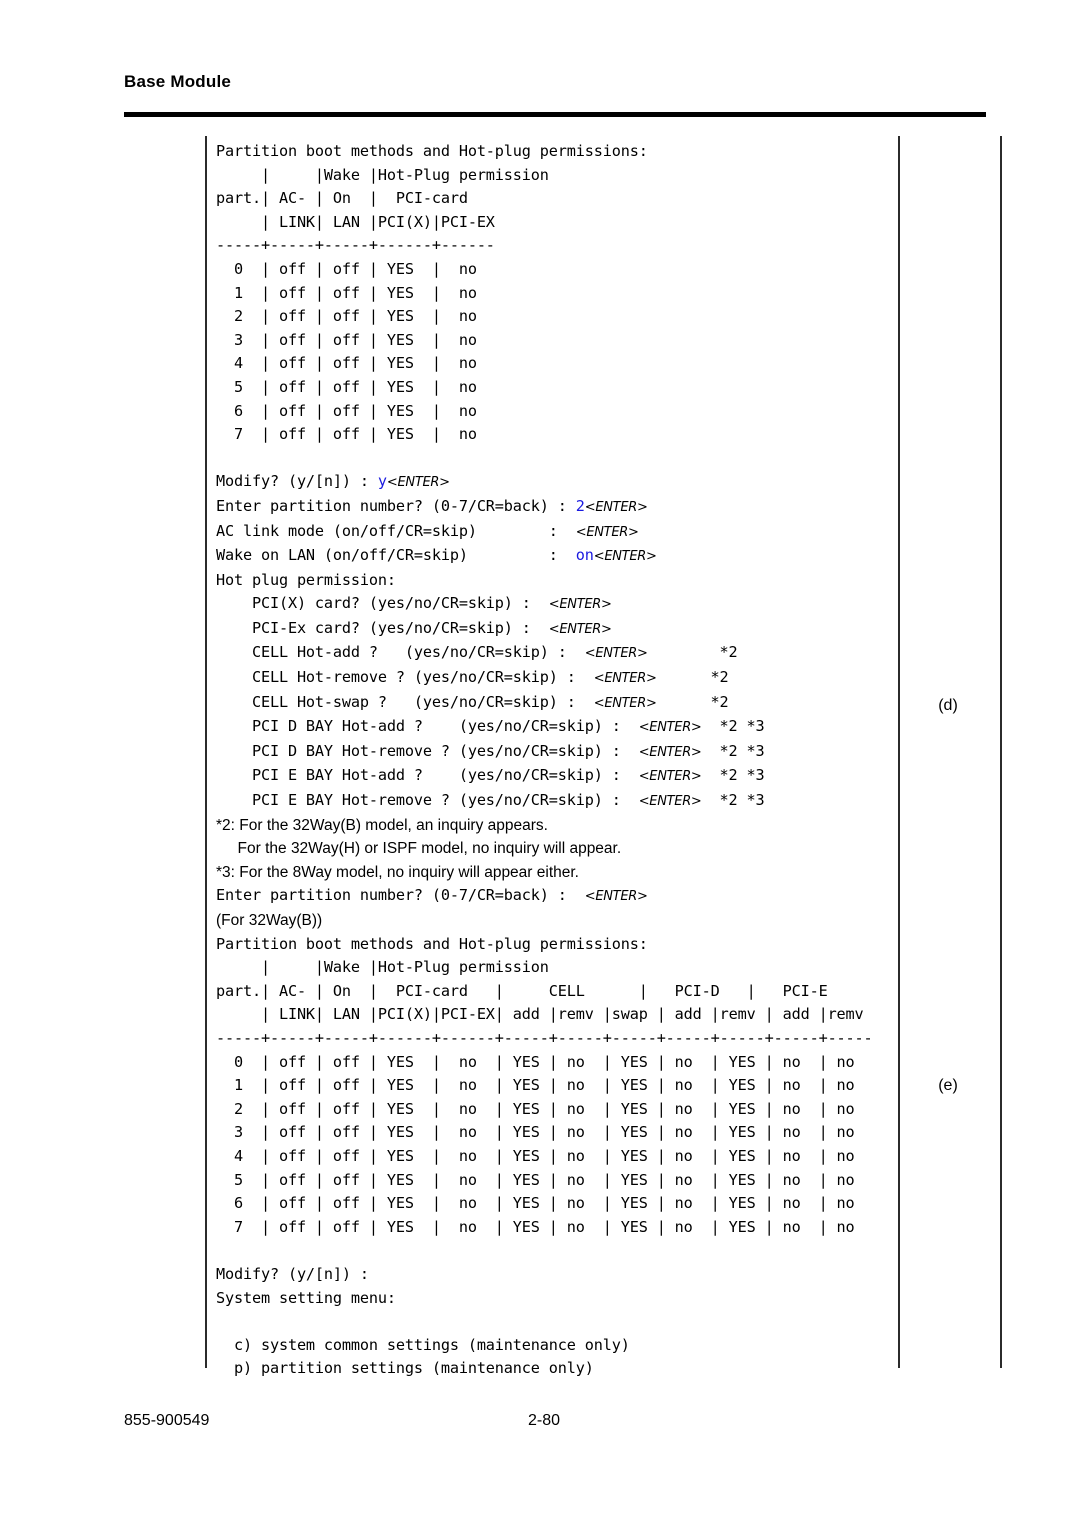 This screenshot has width=1080, height=1528. Describe the element at coordinates (306, 579) in the screenshot. I see `terminal-line: Hot plug permission:` at that location.